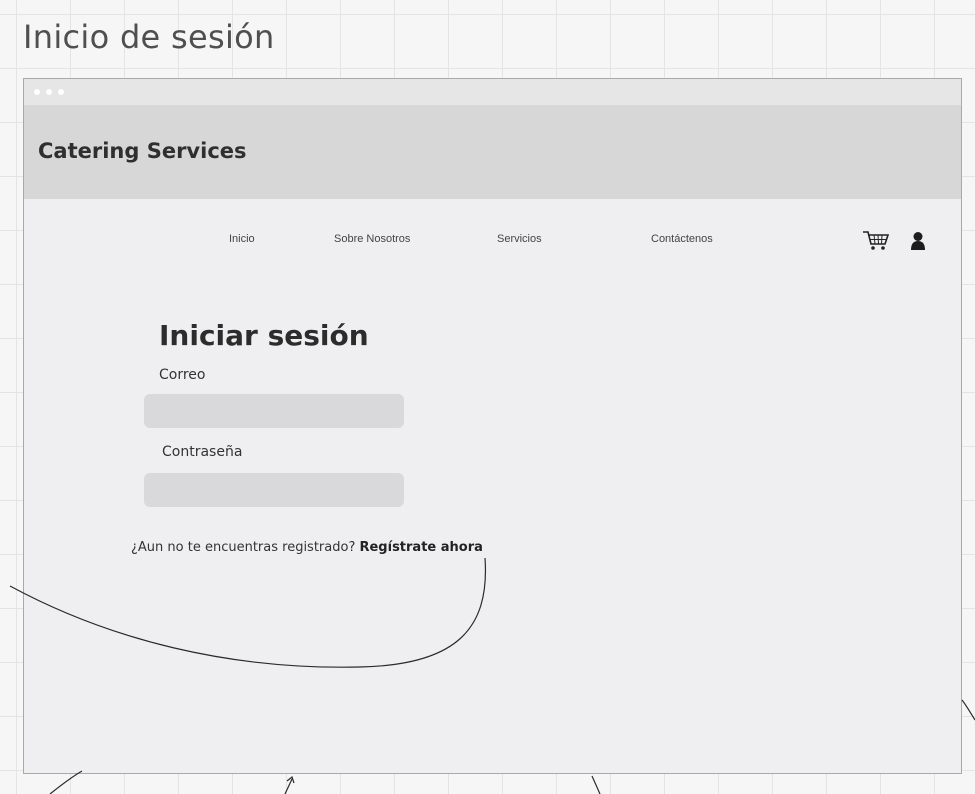 This screenshot has height=794, width=975. What do you see at coordinates (372, 239) in the screenshot?
I see `nav-item-sobre-nosotros: Sobre Nosotros` at bounding box center [372, 239].